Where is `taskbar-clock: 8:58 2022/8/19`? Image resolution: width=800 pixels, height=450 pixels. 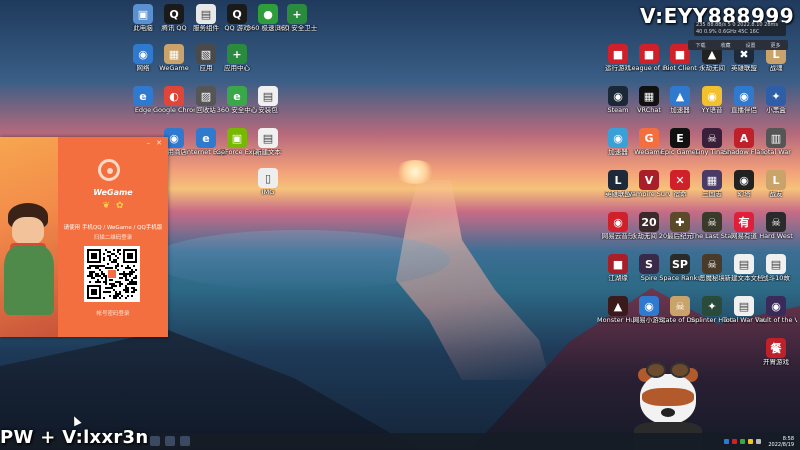
taskbar-clock: 8:58 2022/8/19 is located at coordinates (781, 442).